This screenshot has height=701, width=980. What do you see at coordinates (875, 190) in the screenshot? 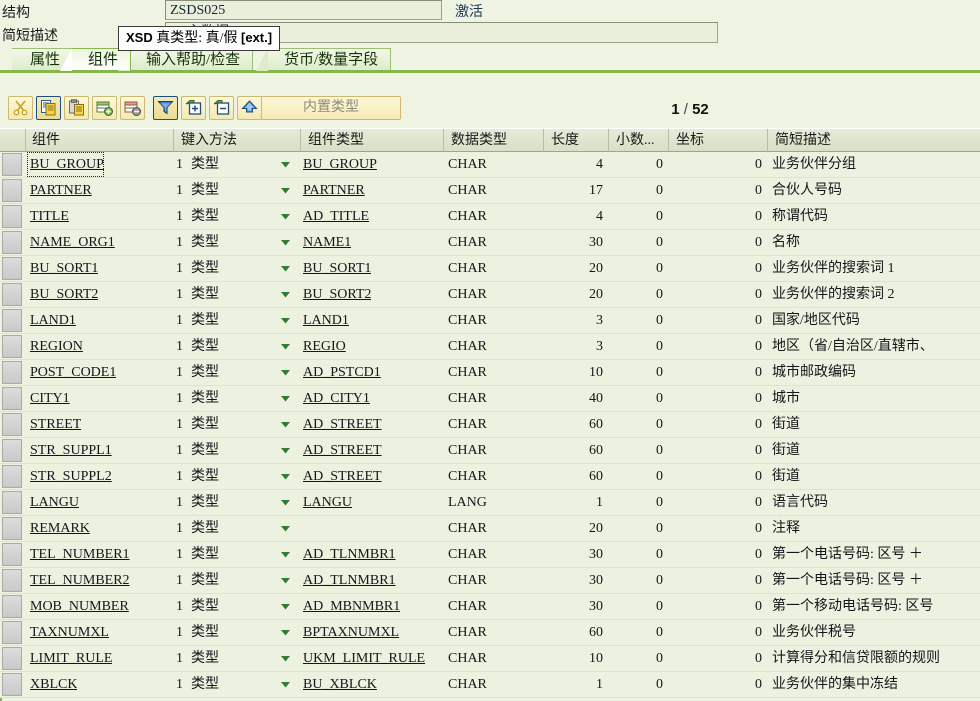
I see `cell-short-description: 合伙人号码` at bounding box center [875, 190].